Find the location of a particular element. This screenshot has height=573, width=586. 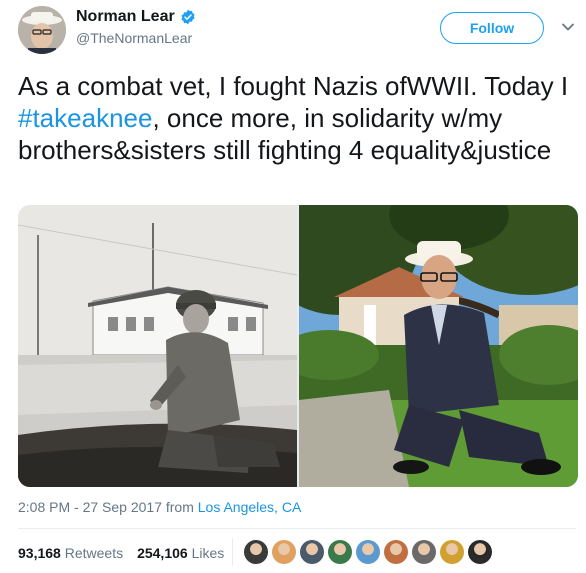

author-name-text: Norman Lear is located at coordinates (125, 16).